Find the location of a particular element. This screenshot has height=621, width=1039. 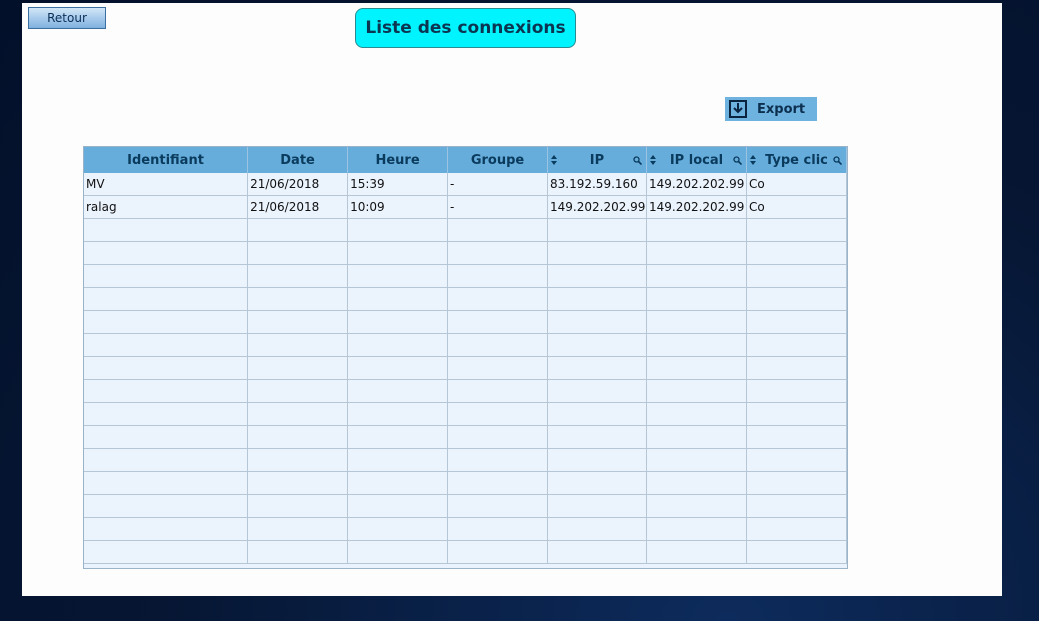

cell-identifiant: ralag is located at coordinates (166, 207).